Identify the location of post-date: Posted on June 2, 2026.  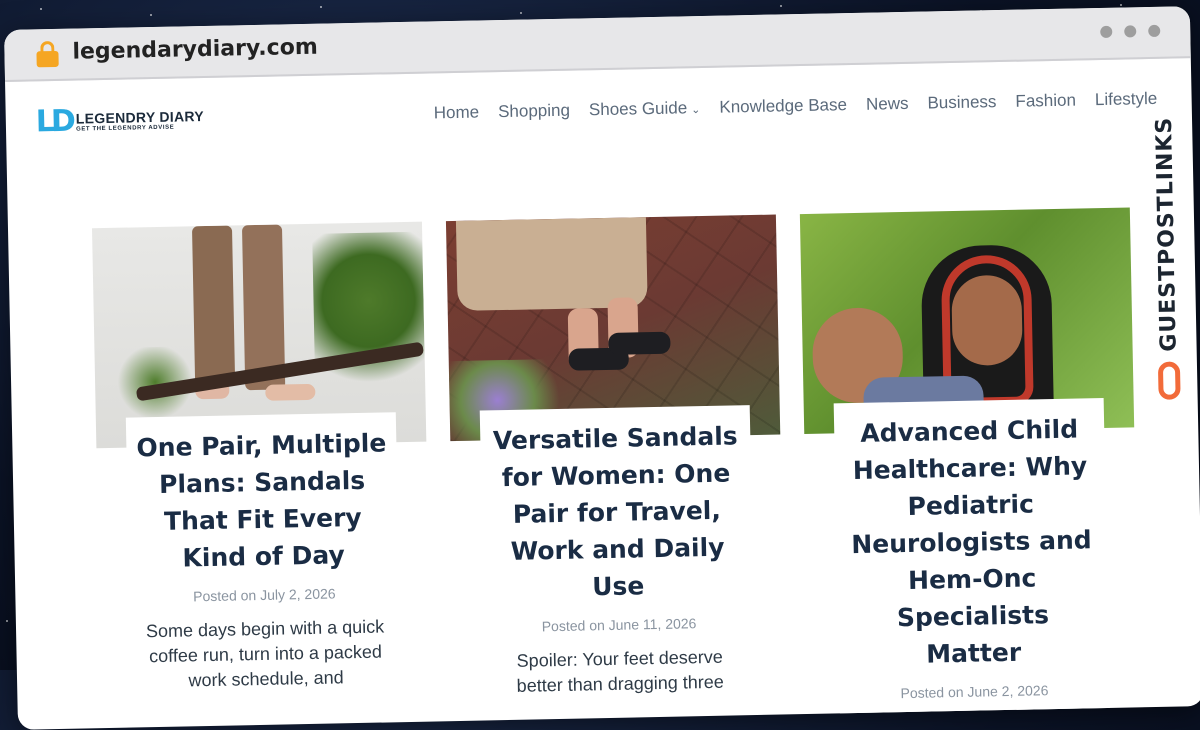
(974, 692).